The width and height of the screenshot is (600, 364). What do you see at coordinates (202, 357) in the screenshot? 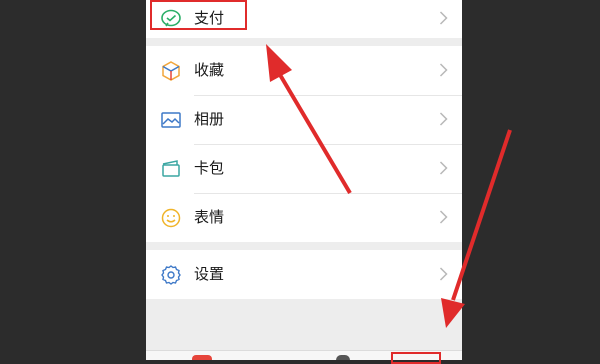
I see `chats-tab-icon` at bounding box center [202, 357].